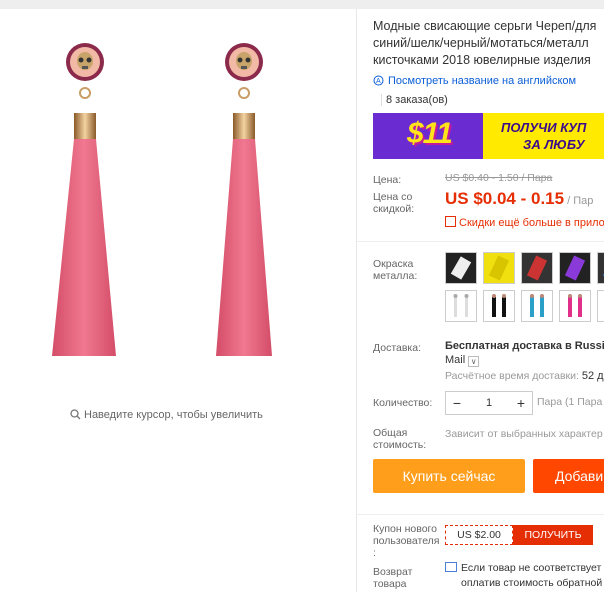 Image resolution: width=604 pixels, height=592 pixels. What do you see at coordinates (532, 583) in the screenshot?
I see `return-line: оплатив стоимость обратной` at bounding box center [532, 583].